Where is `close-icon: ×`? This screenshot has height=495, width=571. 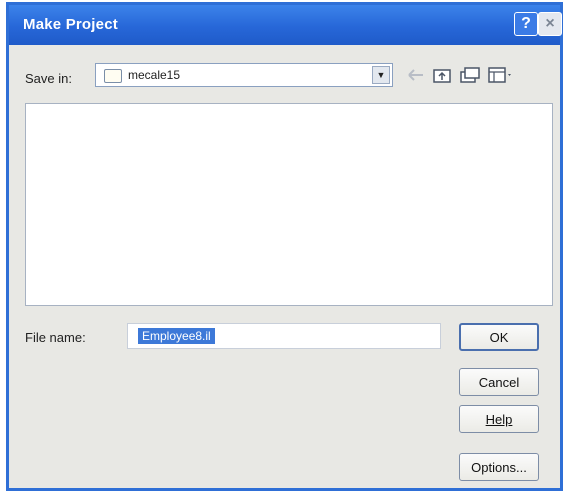 close-icon: × is located at coordinates (550, 23).